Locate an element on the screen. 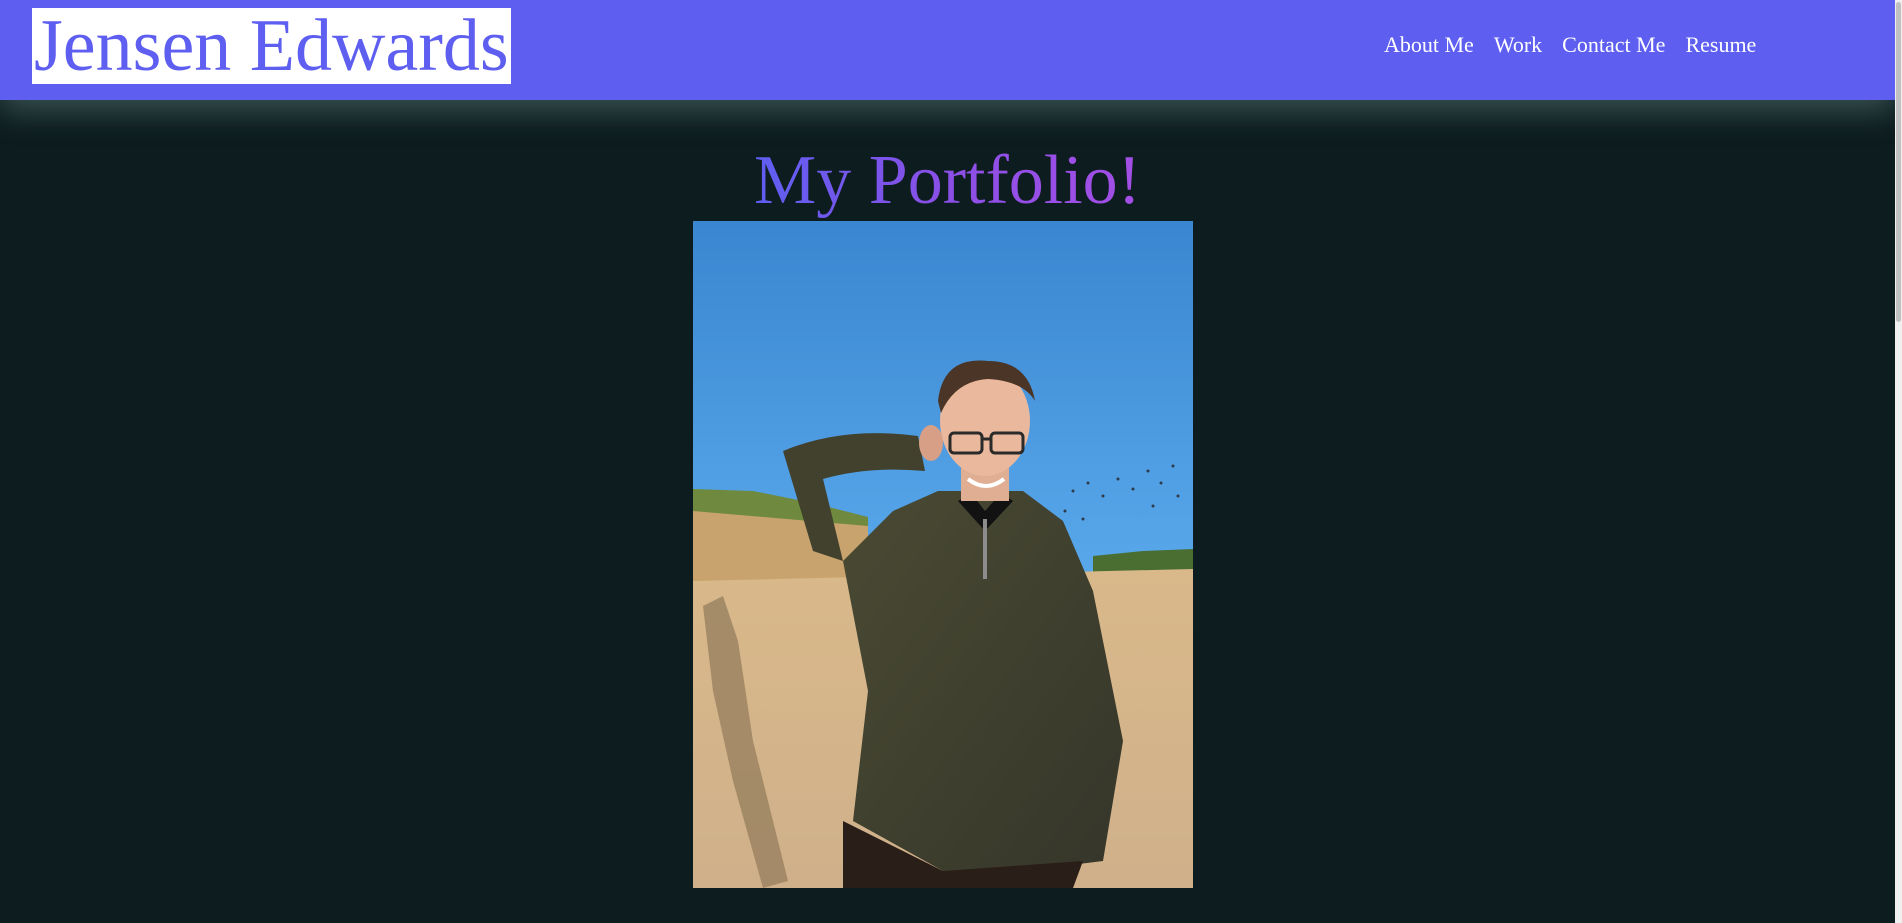 The height and width of the screenshot is (923, 1902). nav-about-me: About Me is located at coordinates (1429, 45).